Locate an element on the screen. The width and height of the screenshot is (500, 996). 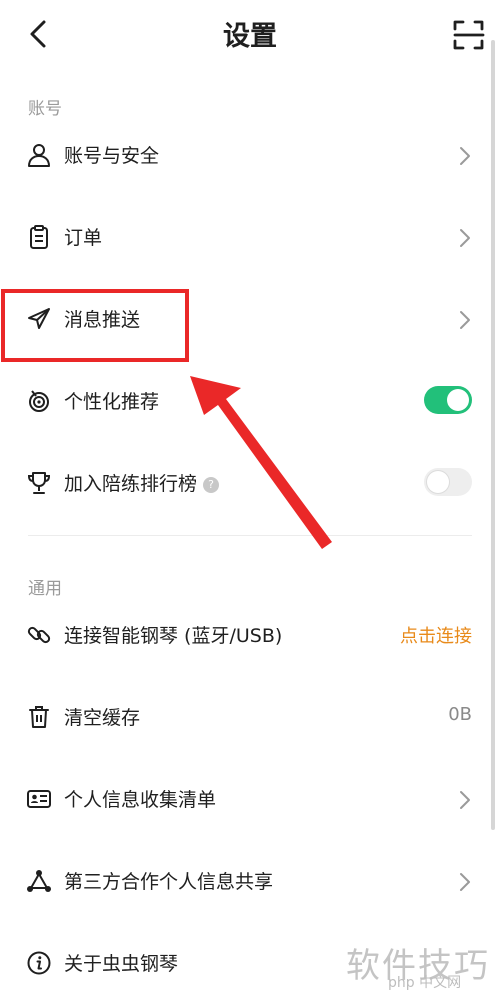
personalized-recommendation-toggle is located at coordinates (448, 400).